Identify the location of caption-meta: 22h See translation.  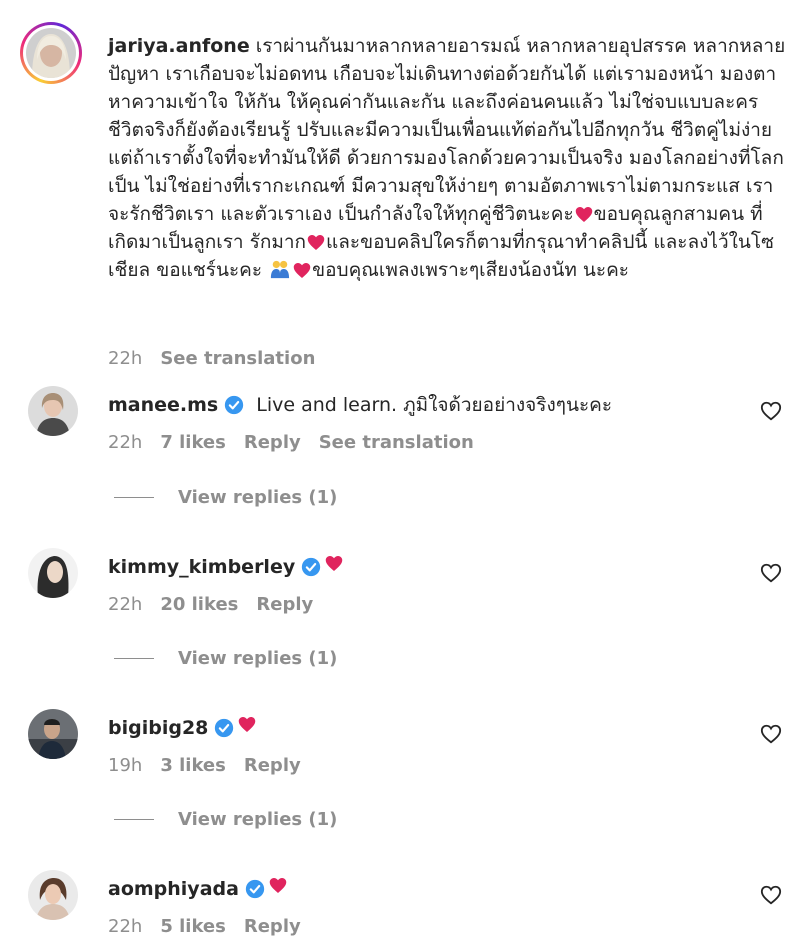
(211, 358).